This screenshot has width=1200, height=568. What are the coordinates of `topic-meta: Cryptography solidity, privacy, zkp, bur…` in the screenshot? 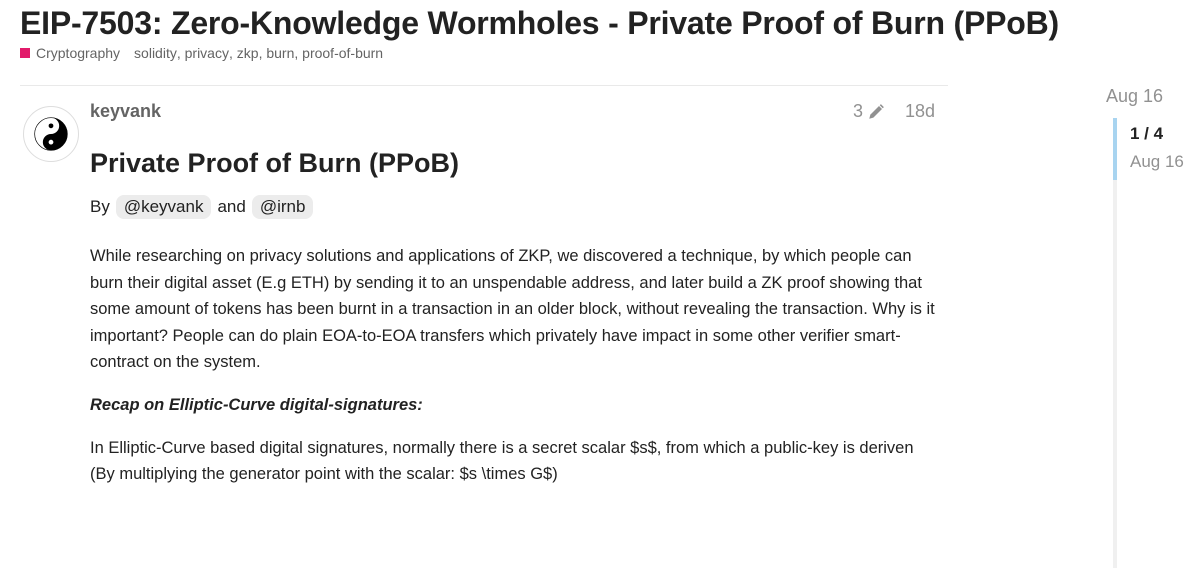 It's located at (201, 53).